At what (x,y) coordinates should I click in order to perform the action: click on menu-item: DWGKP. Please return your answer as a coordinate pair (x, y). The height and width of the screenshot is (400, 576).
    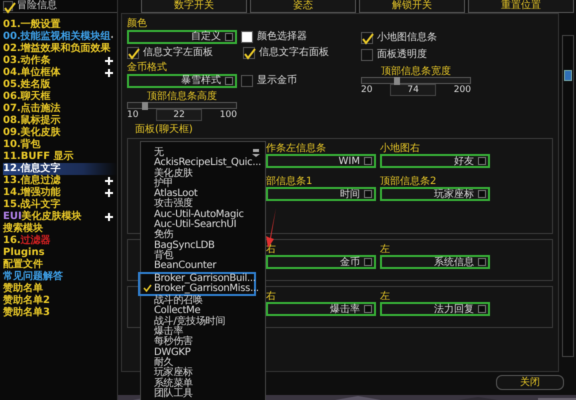
    Looking at the image, I should click on (202, 353).